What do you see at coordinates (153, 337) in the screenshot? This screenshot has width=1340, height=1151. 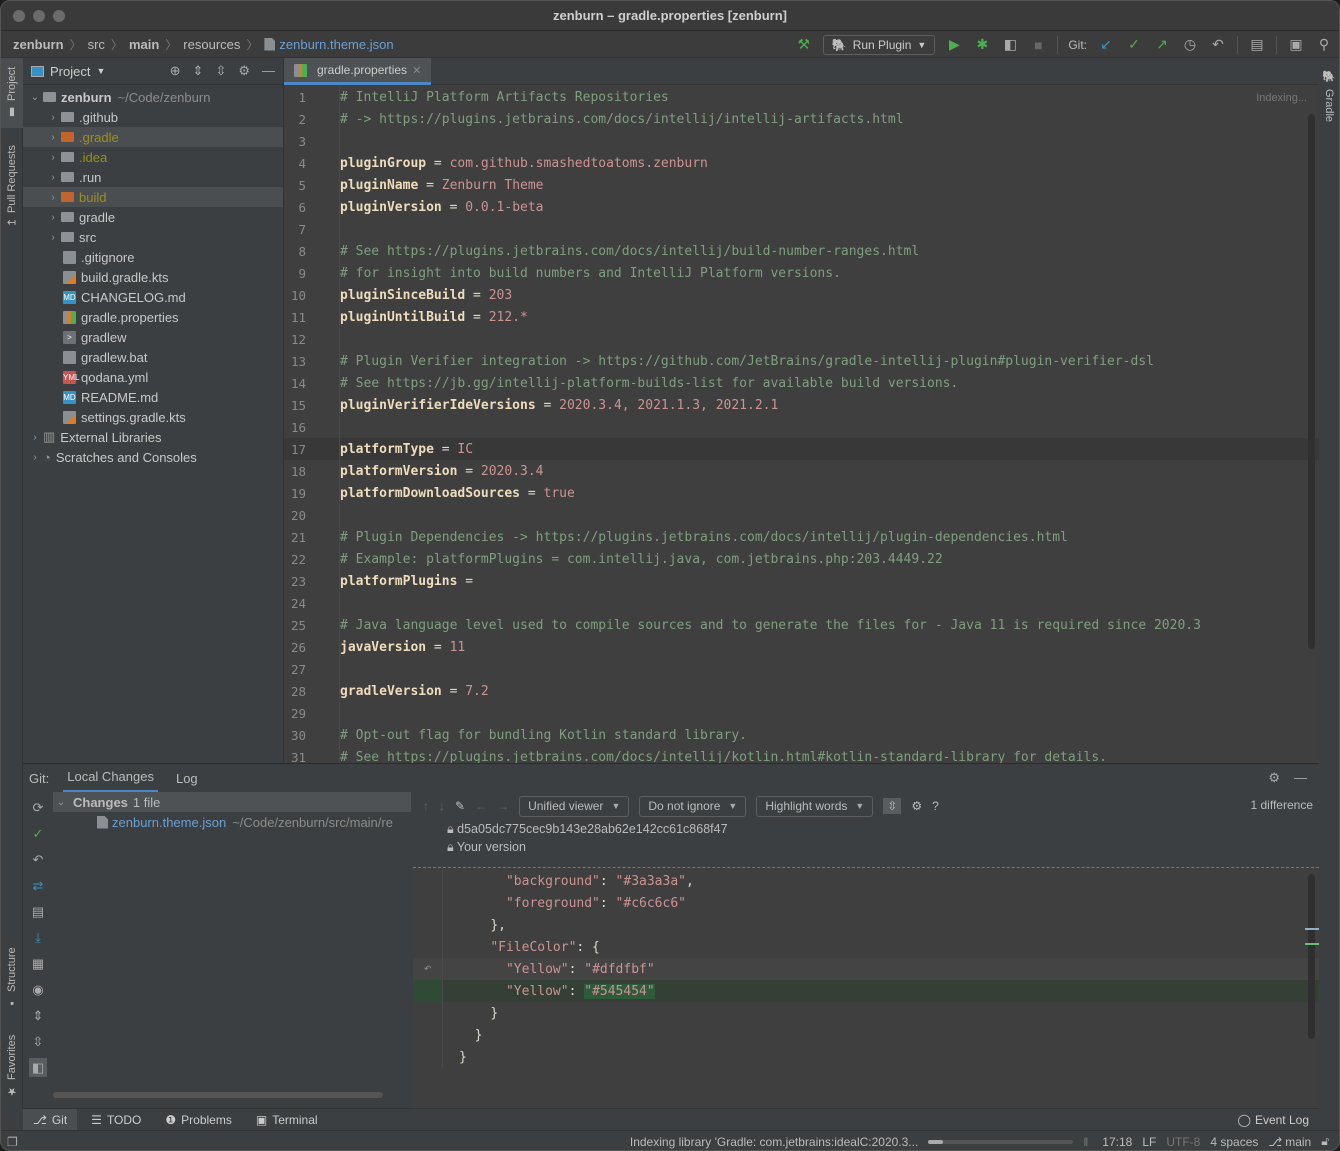 I see `tree-item: > gradlew` at bounding box center [153, 337].